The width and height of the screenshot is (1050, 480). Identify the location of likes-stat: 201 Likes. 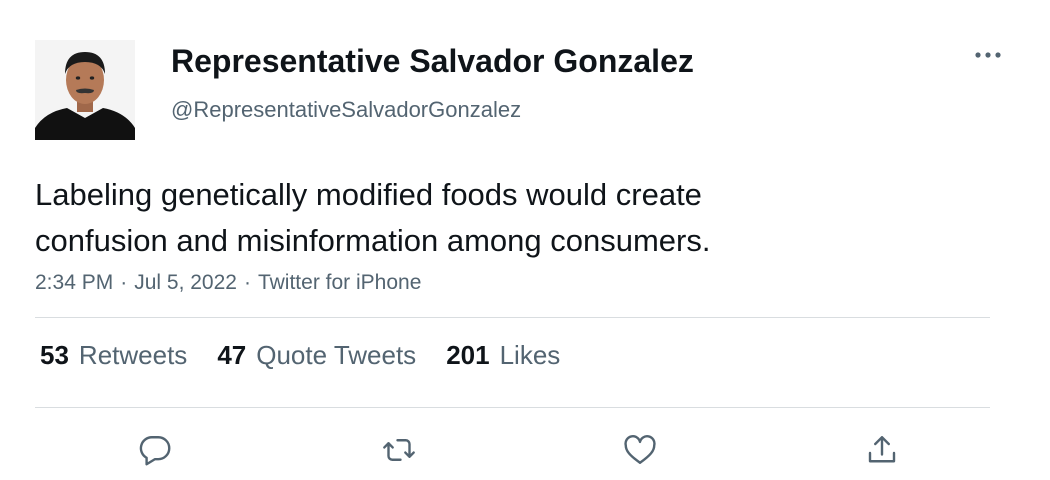
(503, 355).